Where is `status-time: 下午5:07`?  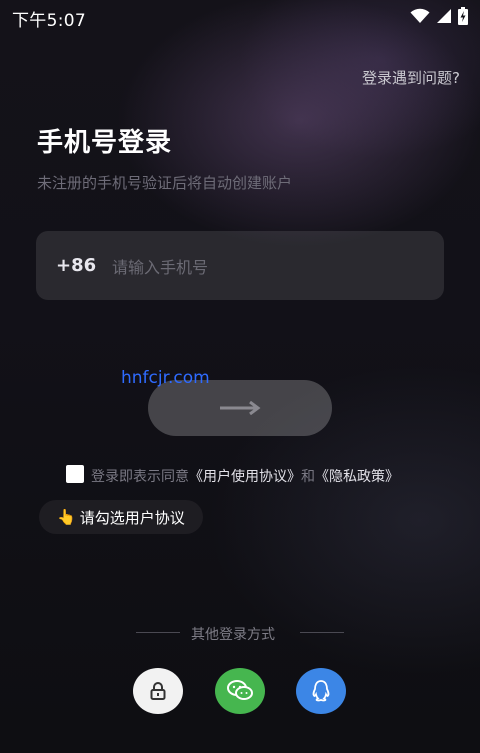
status-time: 下午5:07 is located at coordinates (49, 21).